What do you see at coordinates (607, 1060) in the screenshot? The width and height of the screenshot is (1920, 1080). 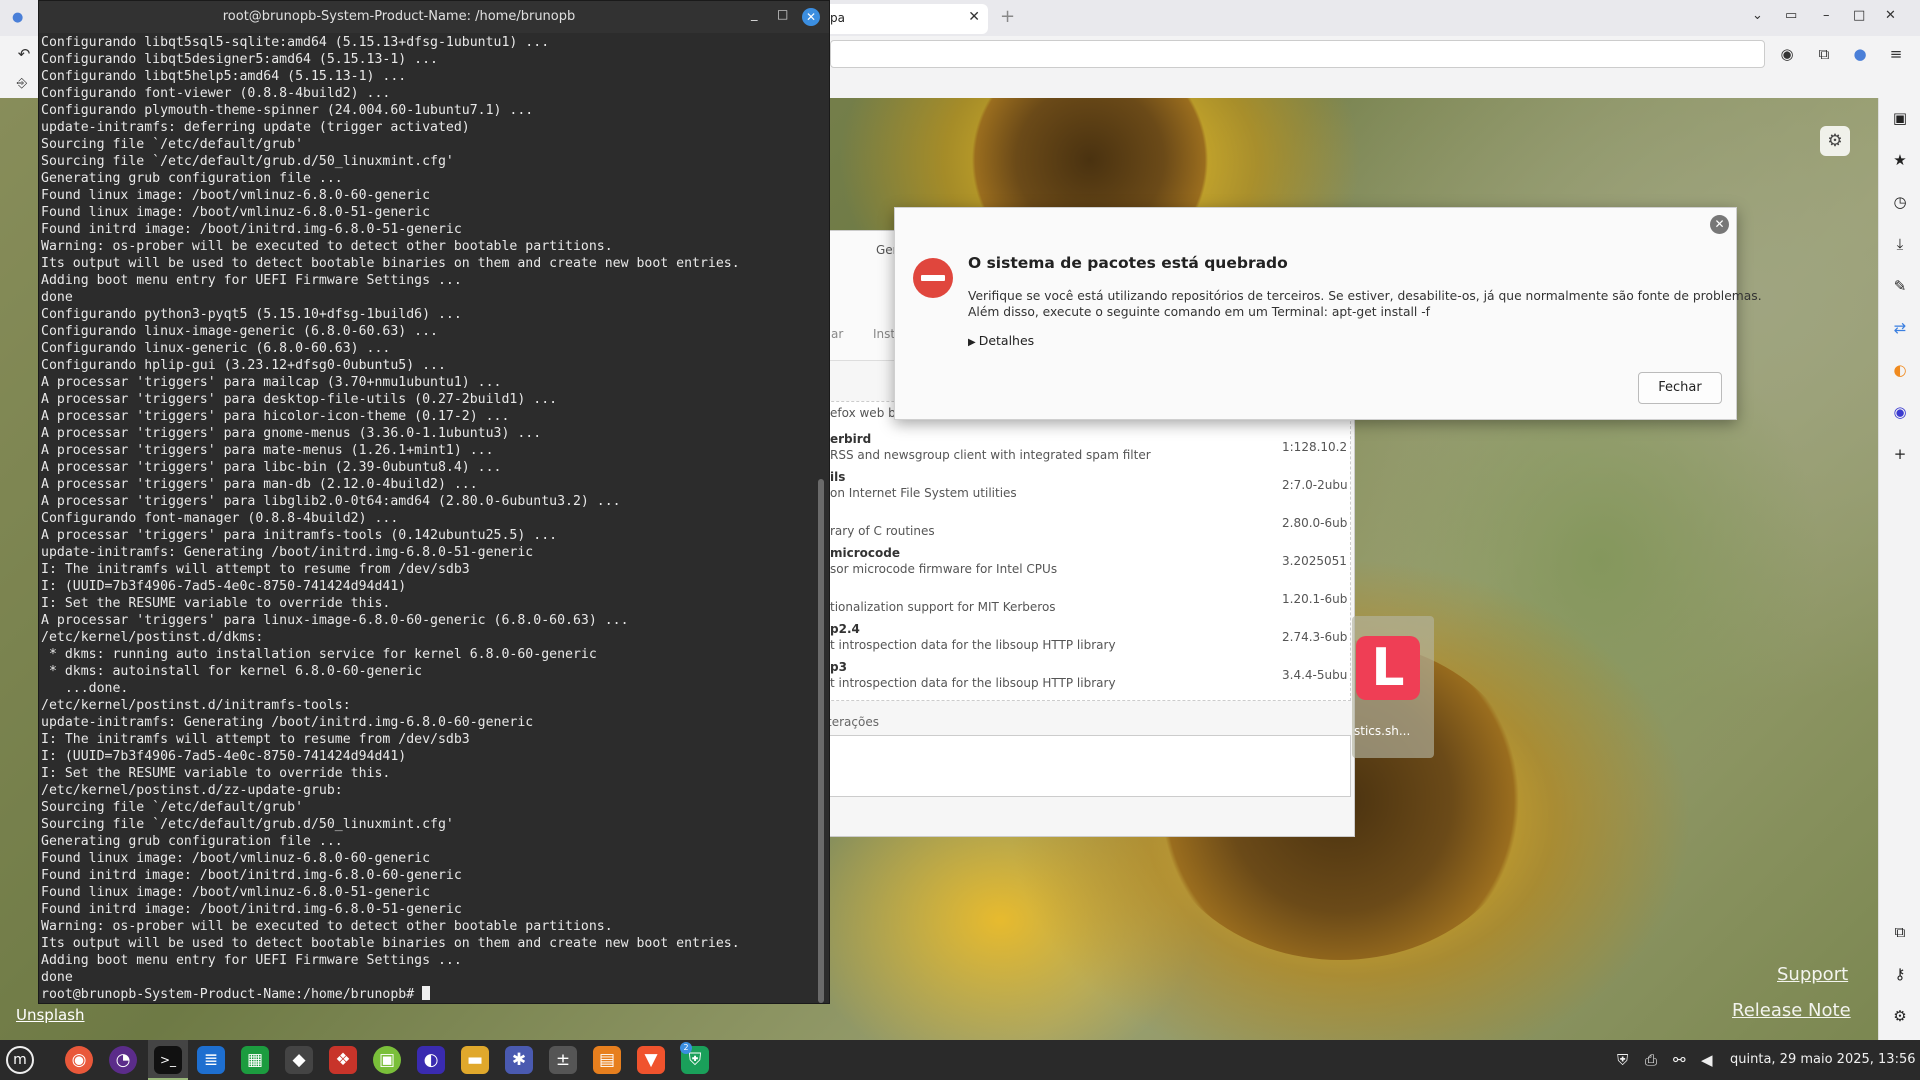 I see `app-icon: ▤` at bounding box center [607, 1060].